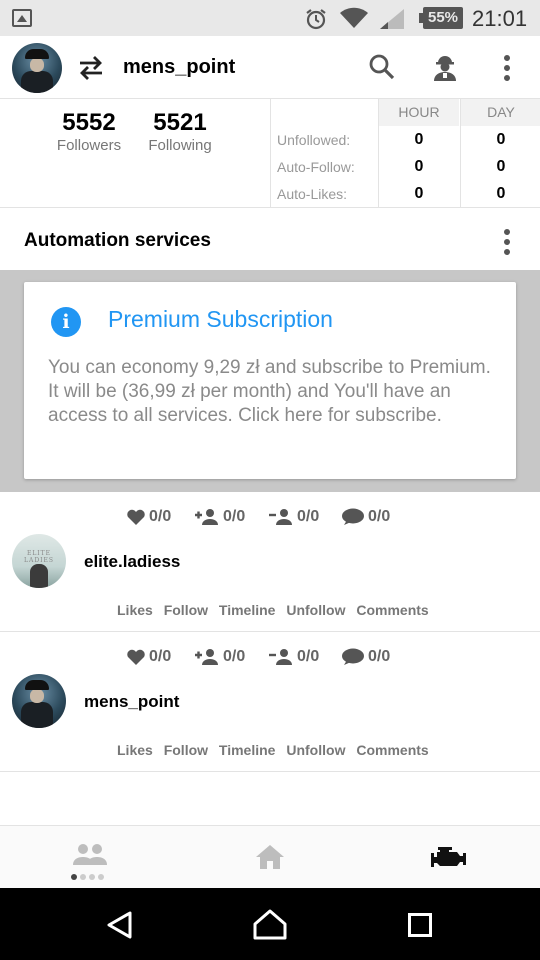 The image size is (540, 960). Describe the element at coordinates (419, 139) in the screenshot. I see `unfollowed-hour: 0` at that location.